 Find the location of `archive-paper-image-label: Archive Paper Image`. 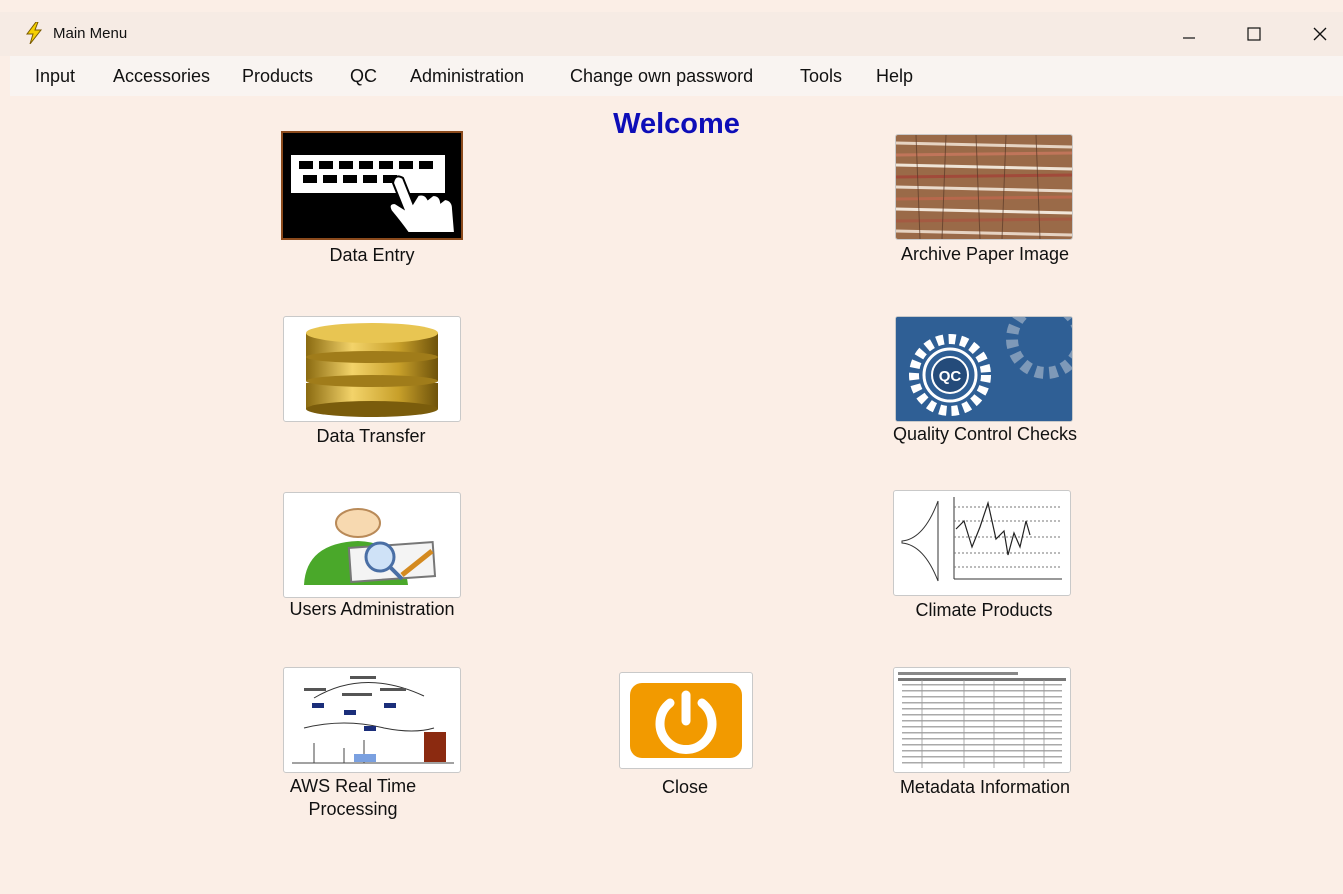

archive-paper-image-label: Archive Paper Image is located at coordinates (985, 254).